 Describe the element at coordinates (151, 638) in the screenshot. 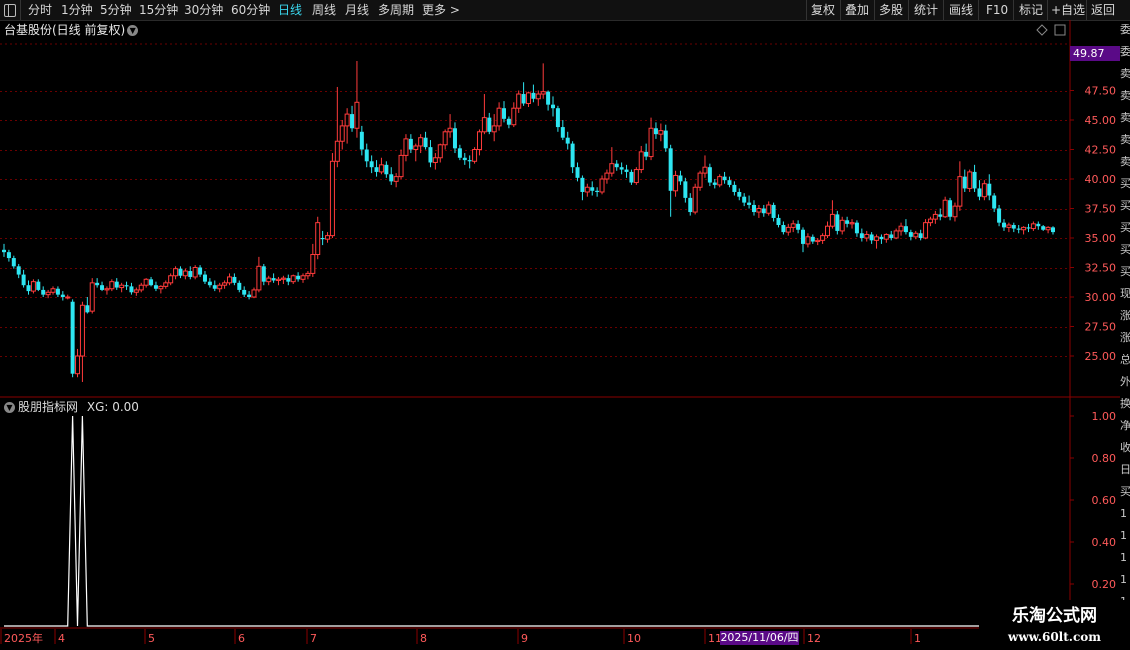

I see `time-axis-label: 5` at that location.